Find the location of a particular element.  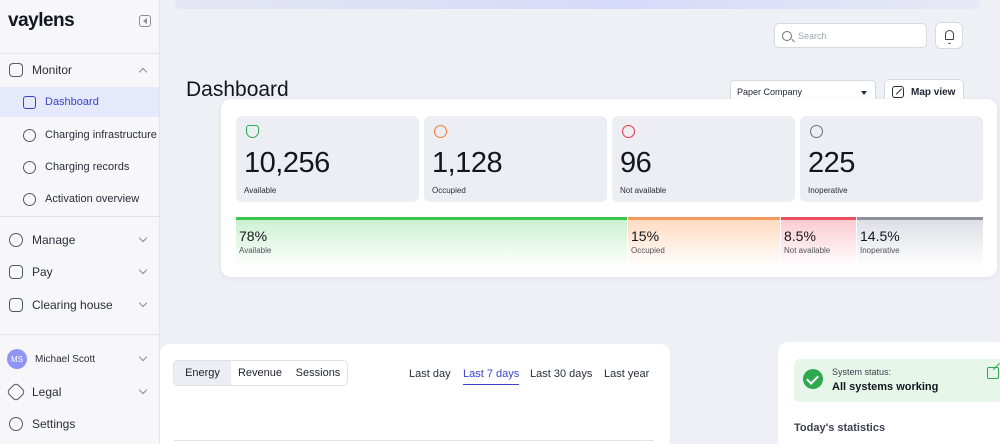

external-link-icon is located at coordinates (993, 373).